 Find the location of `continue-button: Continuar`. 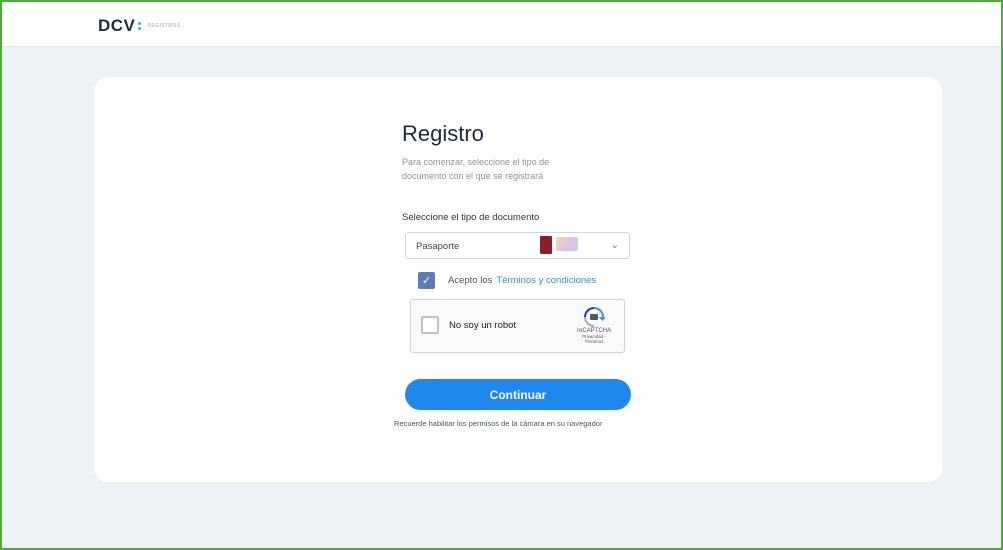

continue-button: Continuar is located at coordinates (518, 394).